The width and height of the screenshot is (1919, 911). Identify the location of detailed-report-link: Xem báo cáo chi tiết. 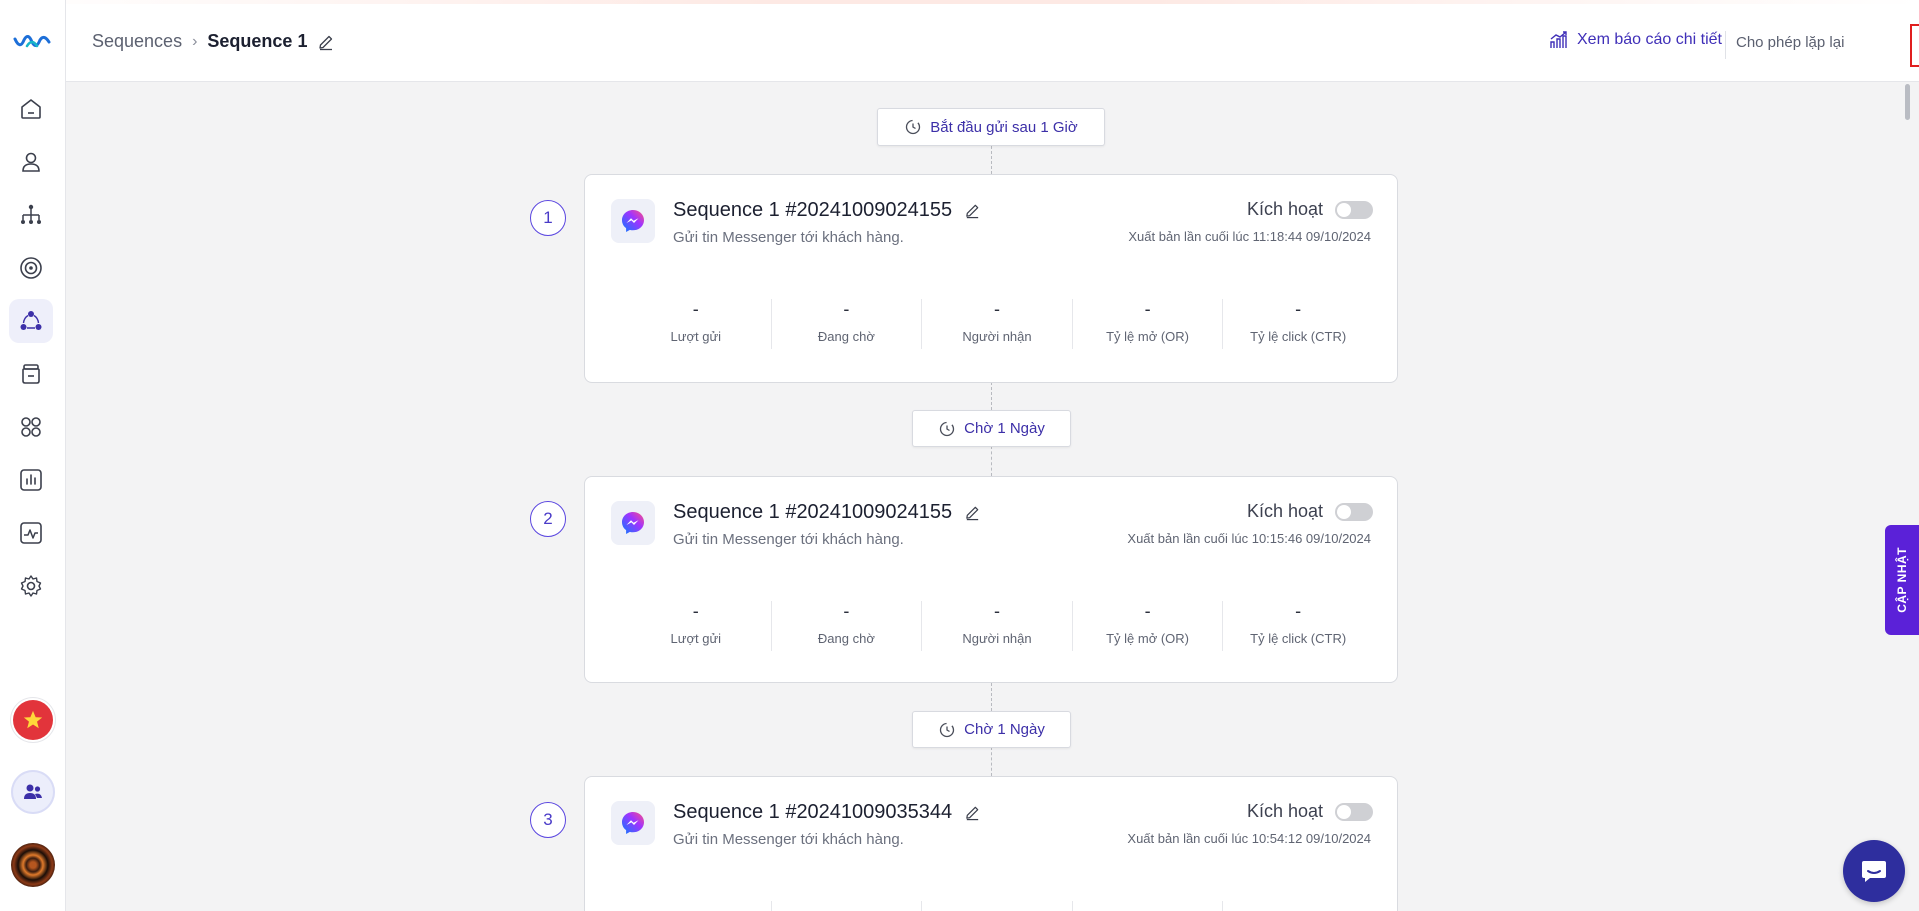
(1635, 40).